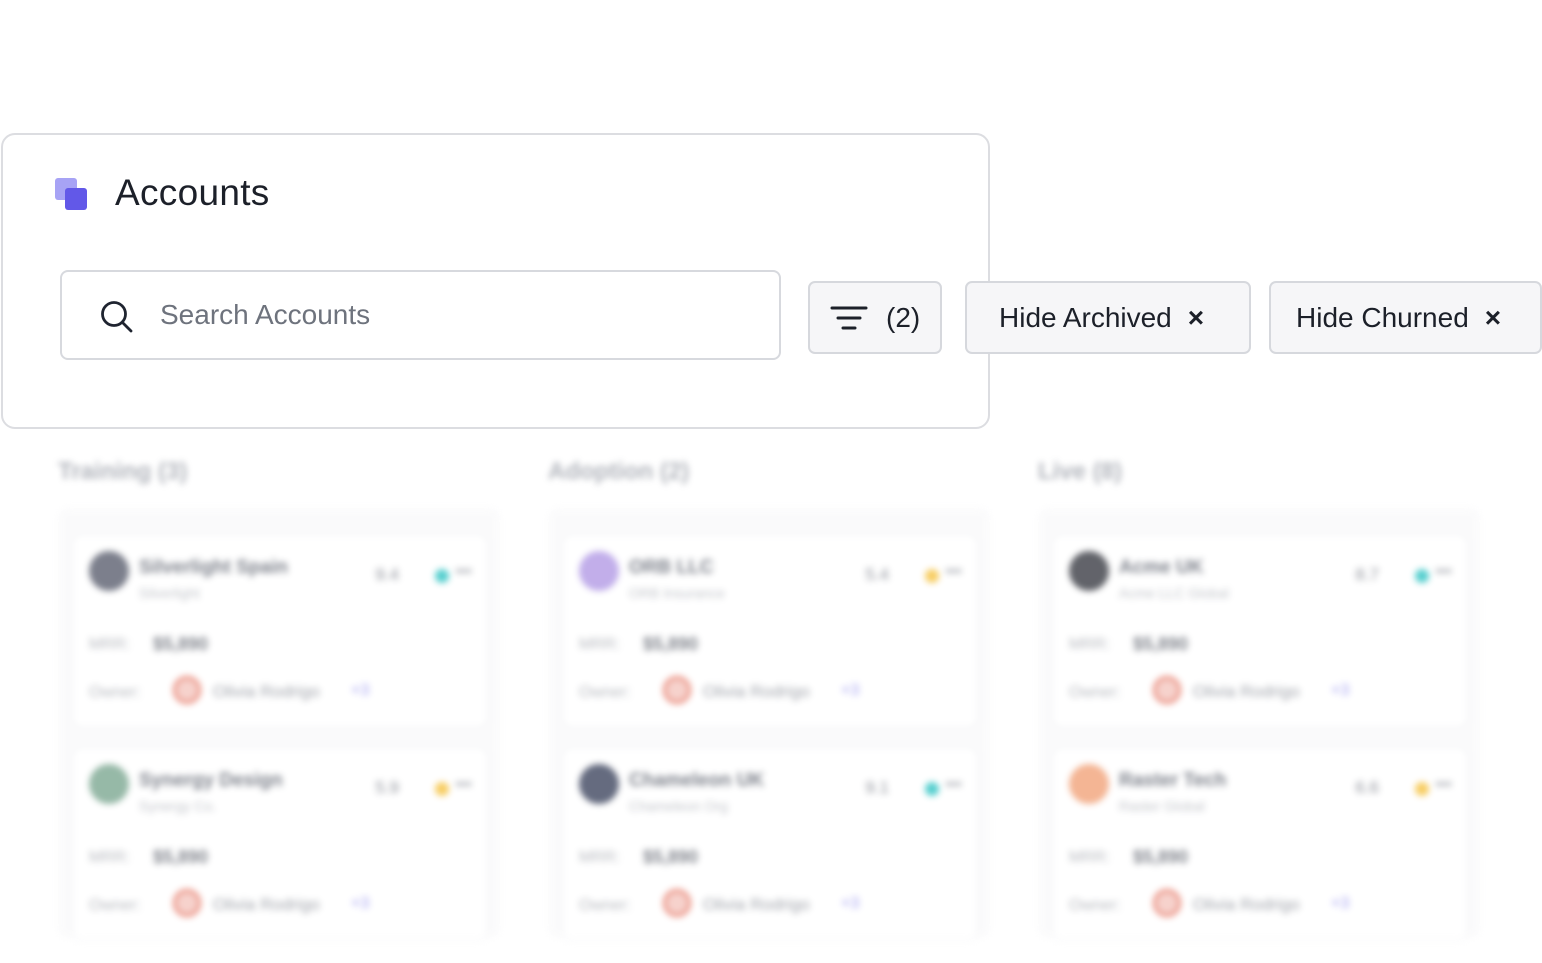  Describe the element at coordinates (72, 195) in the screenshot. I see `accounts-app-icon` at that location.